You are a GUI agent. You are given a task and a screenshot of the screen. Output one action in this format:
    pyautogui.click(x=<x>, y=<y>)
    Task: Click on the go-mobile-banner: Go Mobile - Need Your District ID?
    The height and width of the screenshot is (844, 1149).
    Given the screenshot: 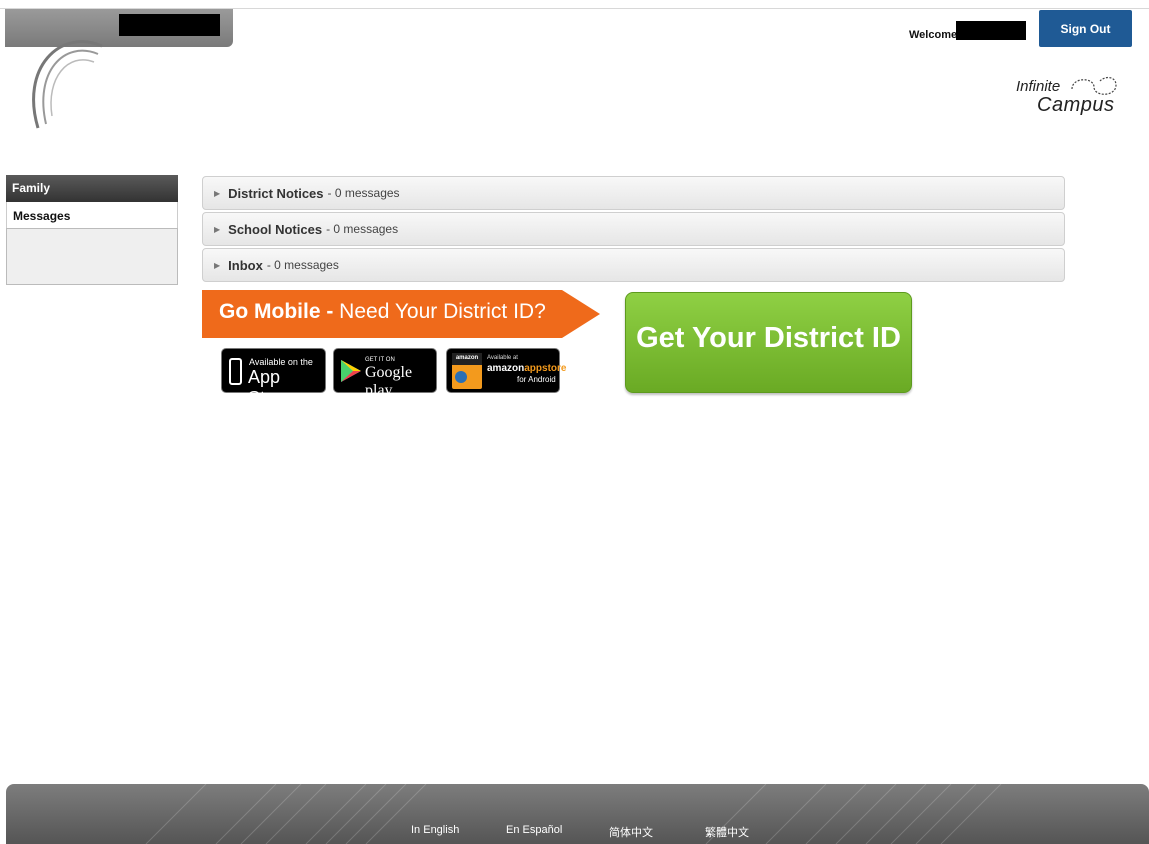 What is the action you would take?
    pyautogui.click(x=402, y=314)
    